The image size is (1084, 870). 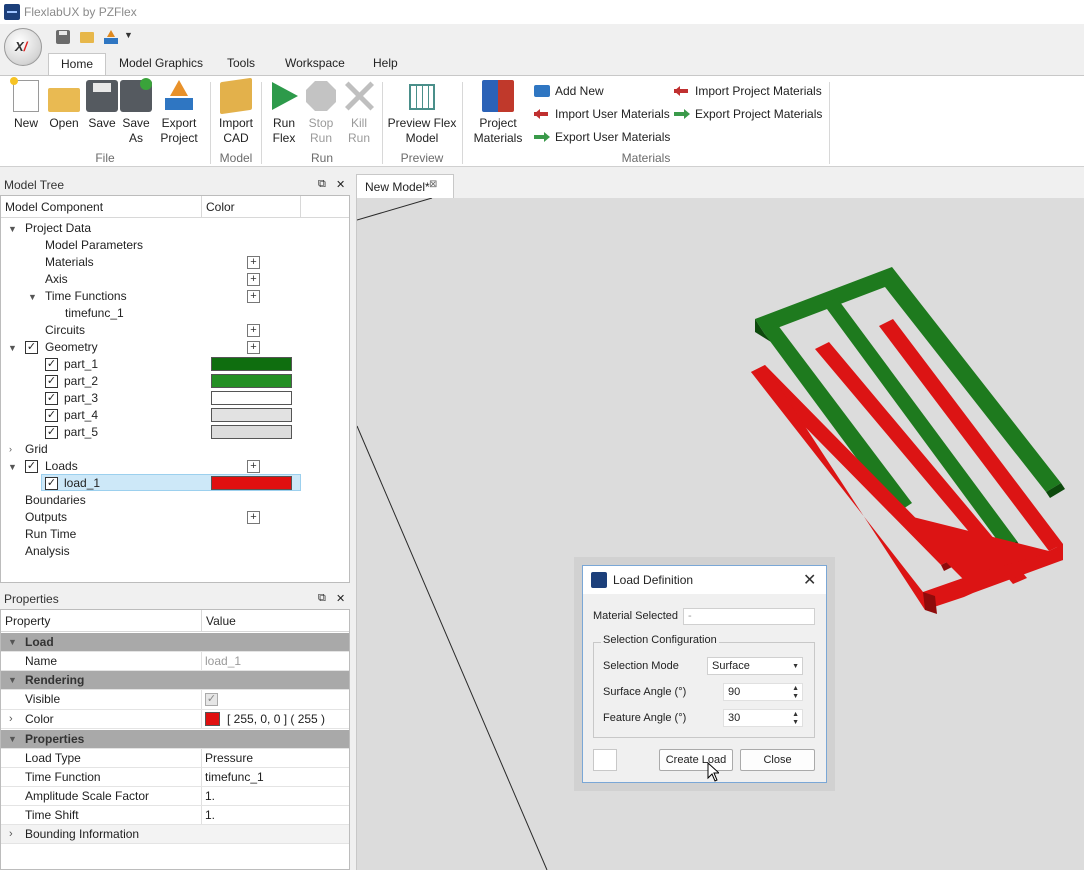 I want to click on col-color: Color, so click(x=251, y=207).